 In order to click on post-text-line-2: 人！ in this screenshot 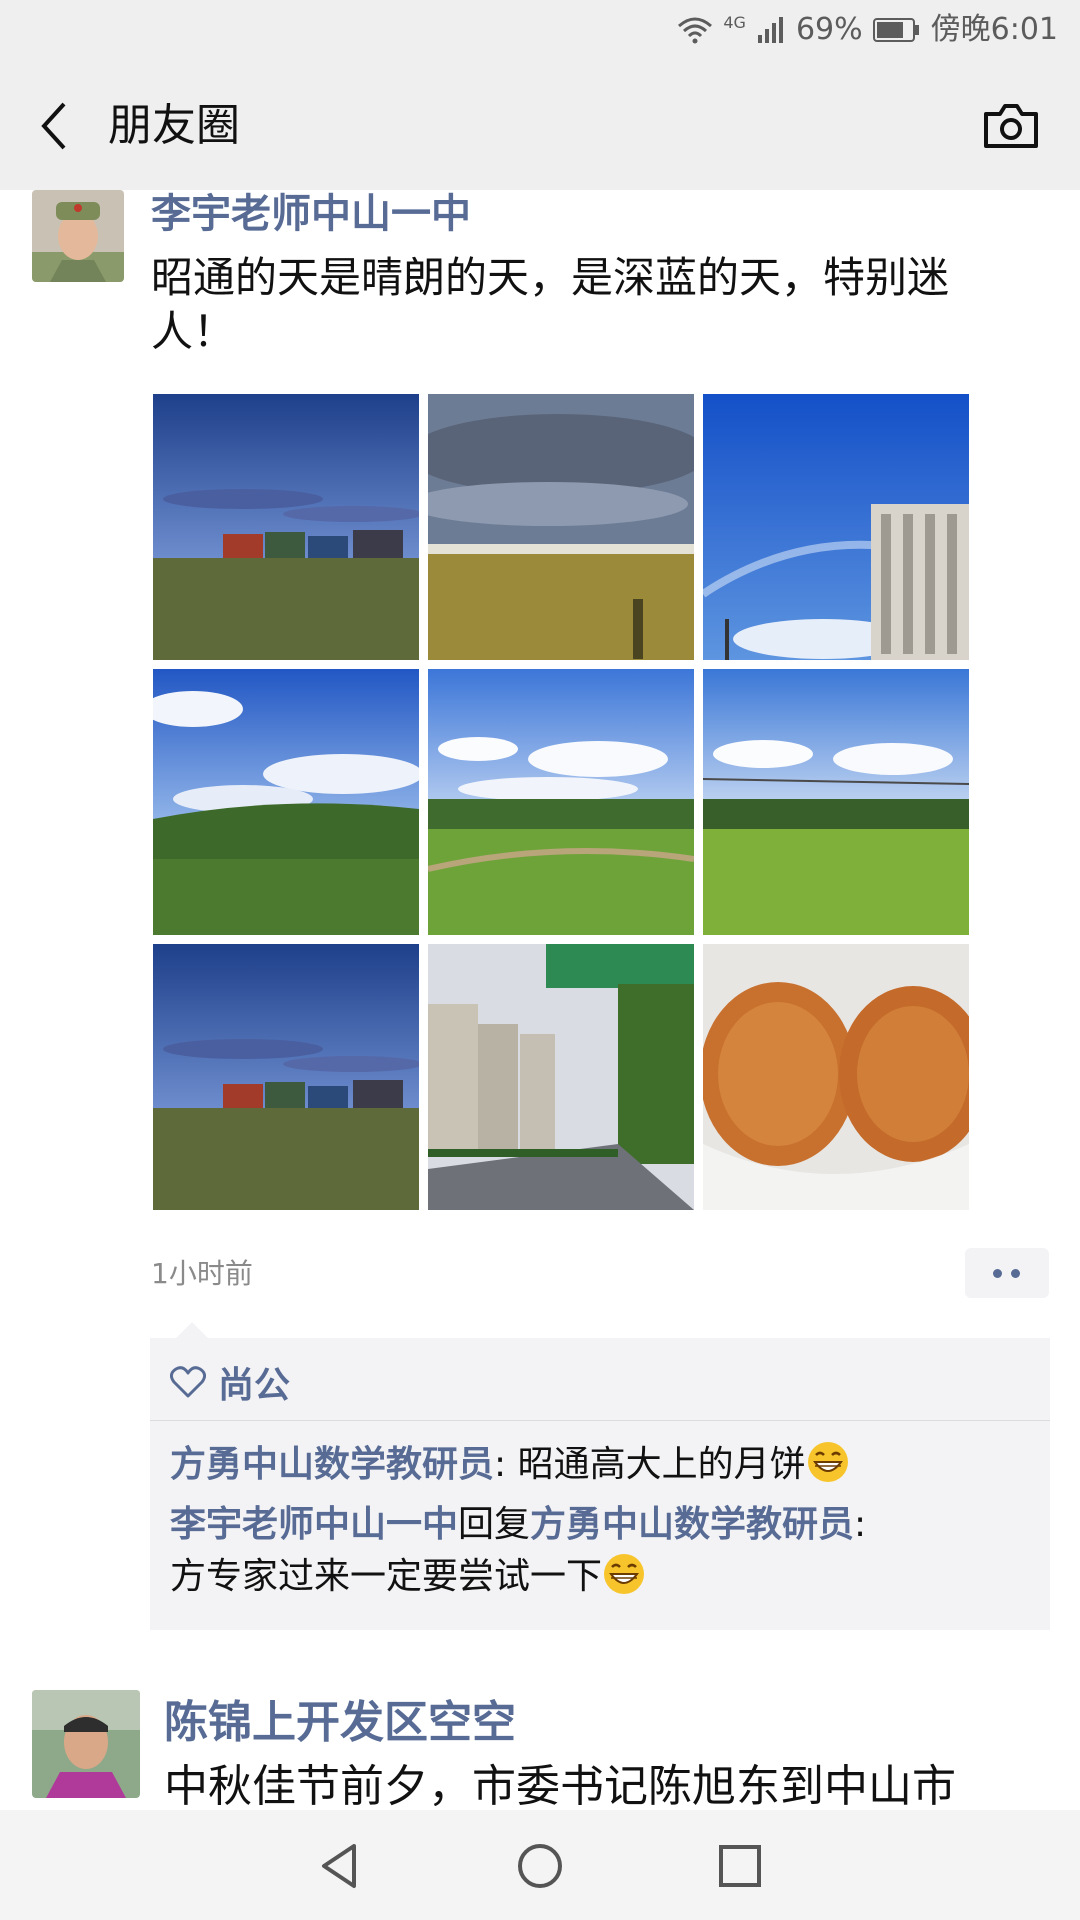, I will do `click(193, 331)`.